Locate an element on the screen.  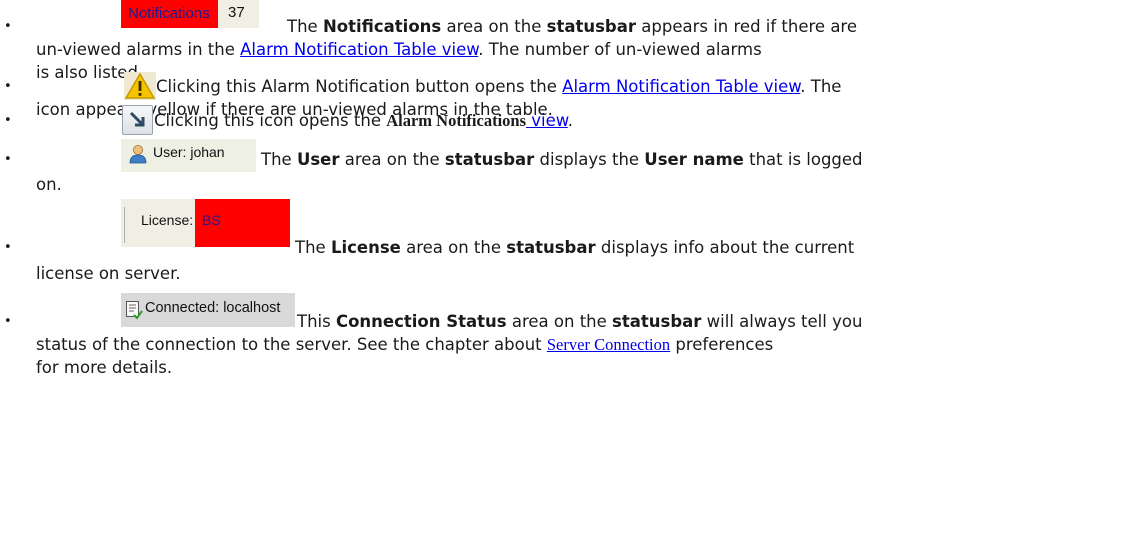
text: displays info about the current is located at coordinates (725, 247).